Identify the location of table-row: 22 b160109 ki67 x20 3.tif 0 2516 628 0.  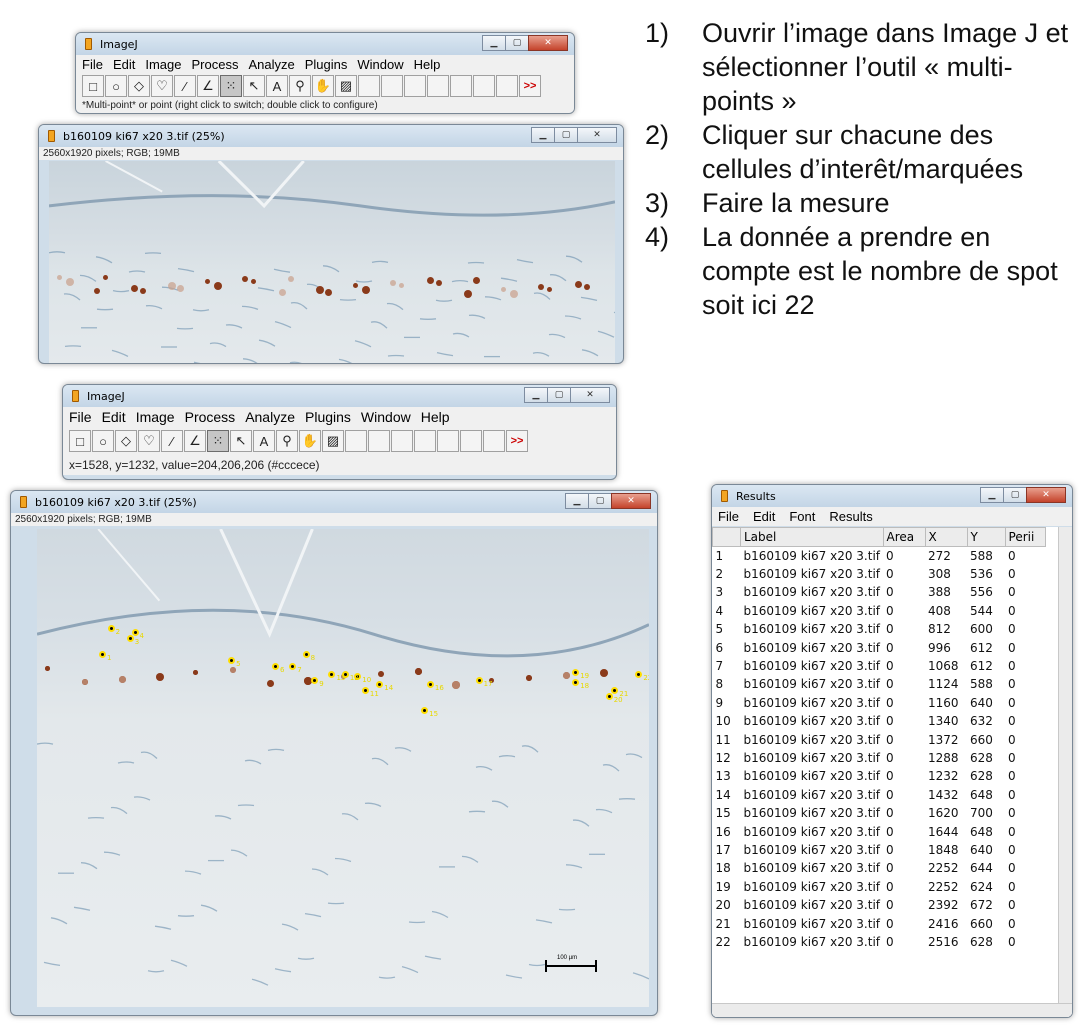
(879, 942).